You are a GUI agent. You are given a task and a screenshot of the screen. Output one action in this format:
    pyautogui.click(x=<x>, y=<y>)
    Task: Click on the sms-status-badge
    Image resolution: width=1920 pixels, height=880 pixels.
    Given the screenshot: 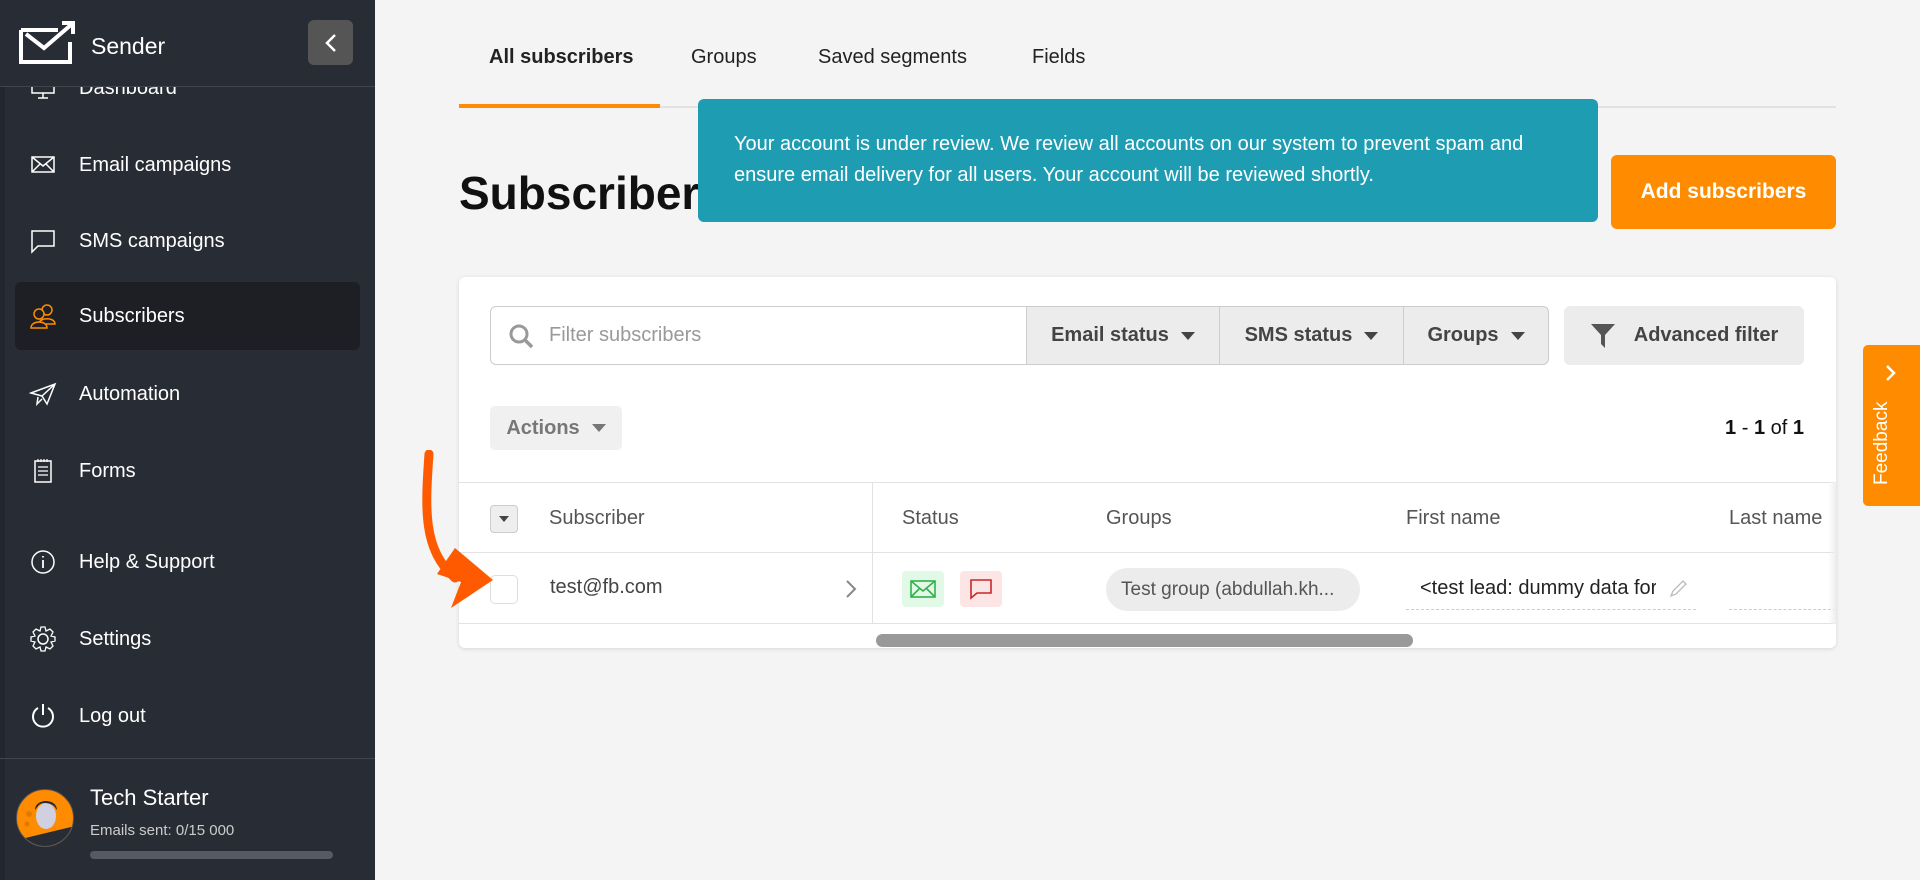 What is the action you would take?
    pyautogui.click(x=981, y=589)
    